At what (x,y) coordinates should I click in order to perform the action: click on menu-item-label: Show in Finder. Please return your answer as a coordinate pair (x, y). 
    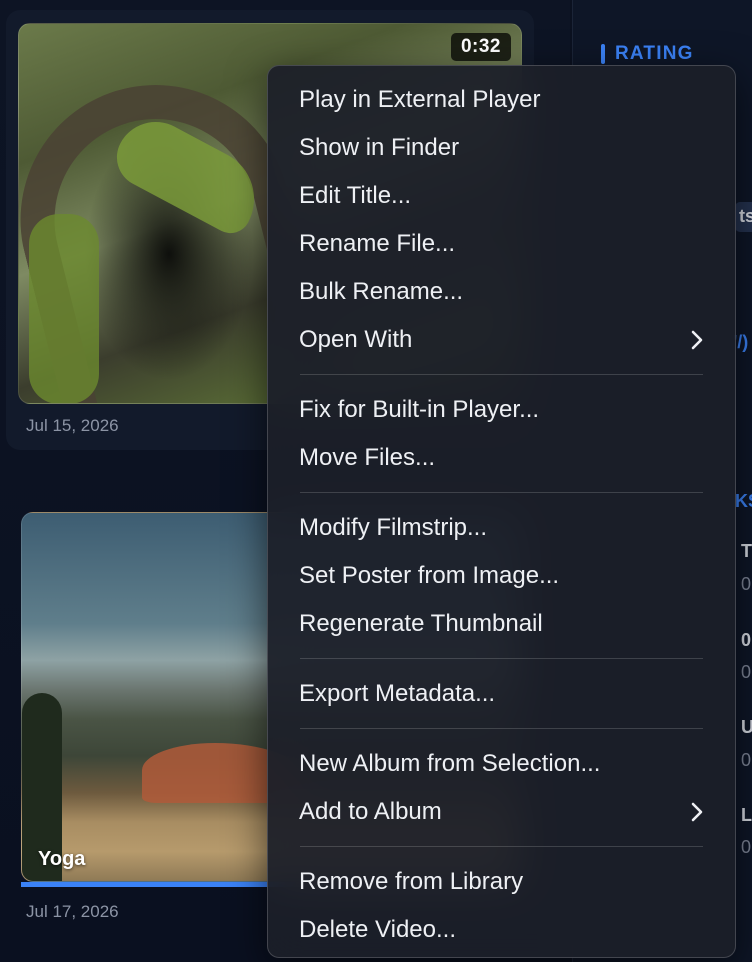
    Looking at the image, I should click on (379, 147).